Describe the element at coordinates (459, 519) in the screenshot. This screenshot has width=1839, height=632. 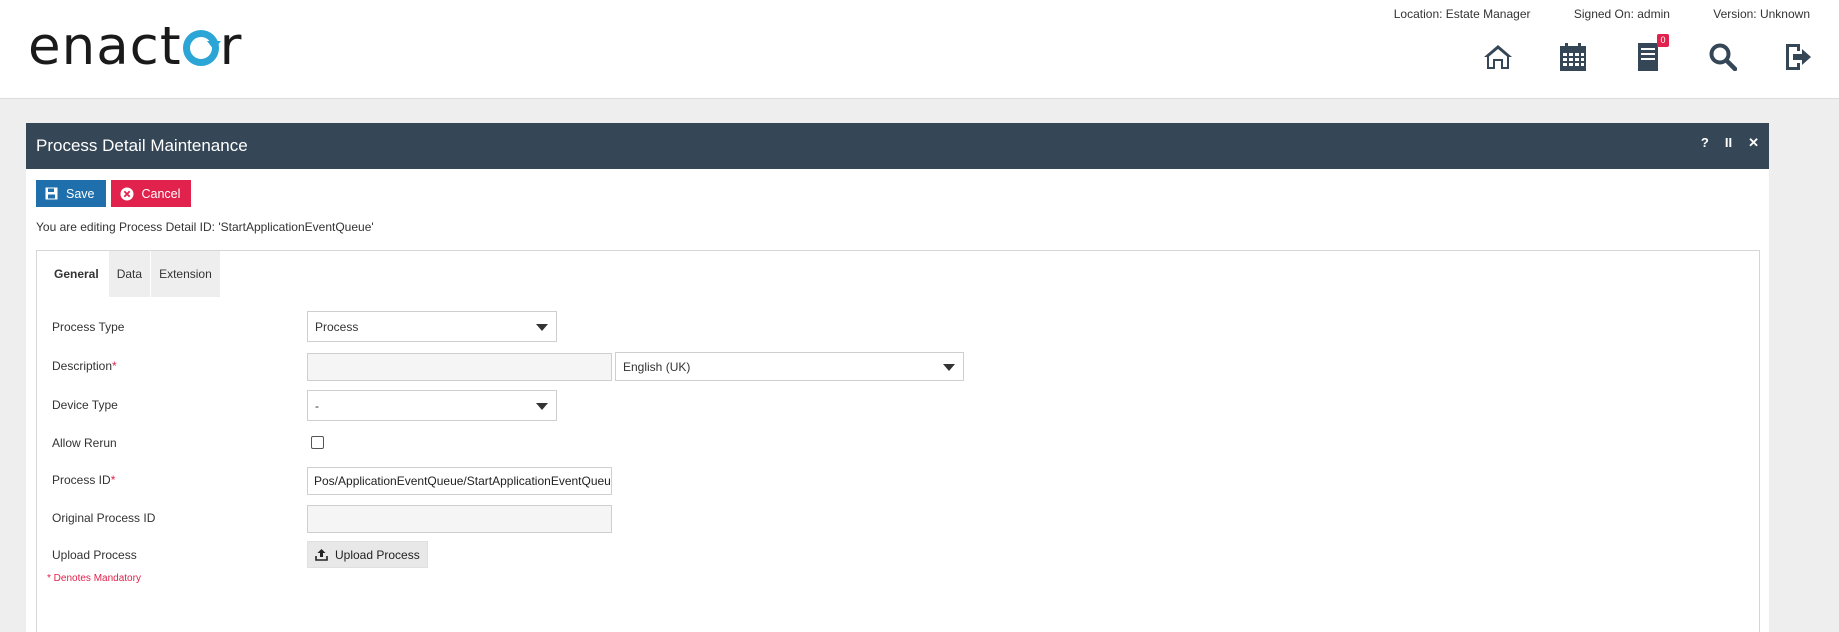
I see `original-process-id-input` at that location.